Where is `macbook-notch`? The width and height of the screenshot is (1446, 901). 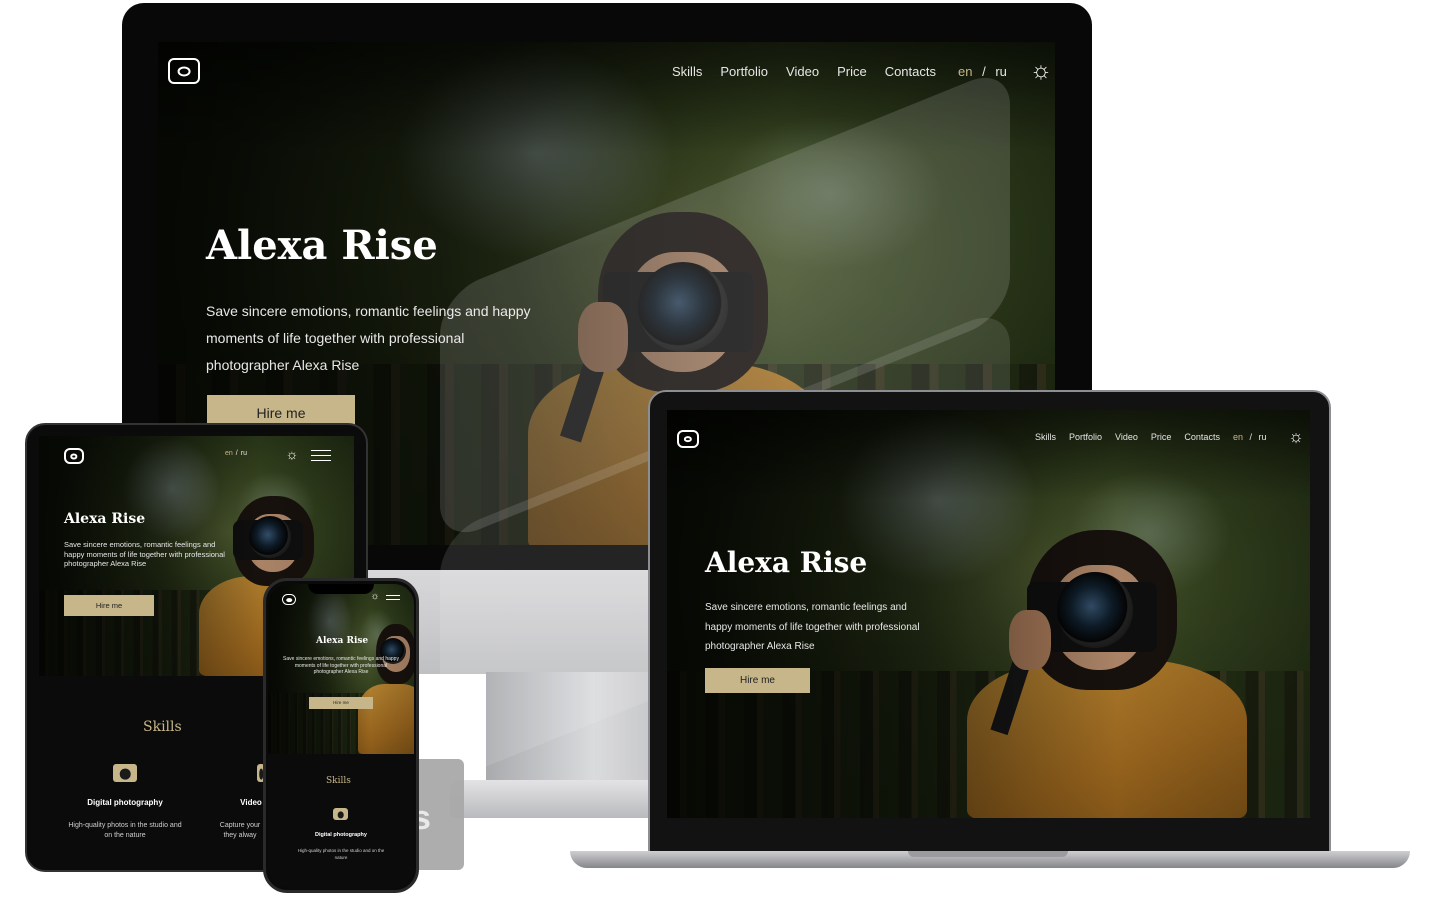
macbook-notch is located at coordinates (988, 854).